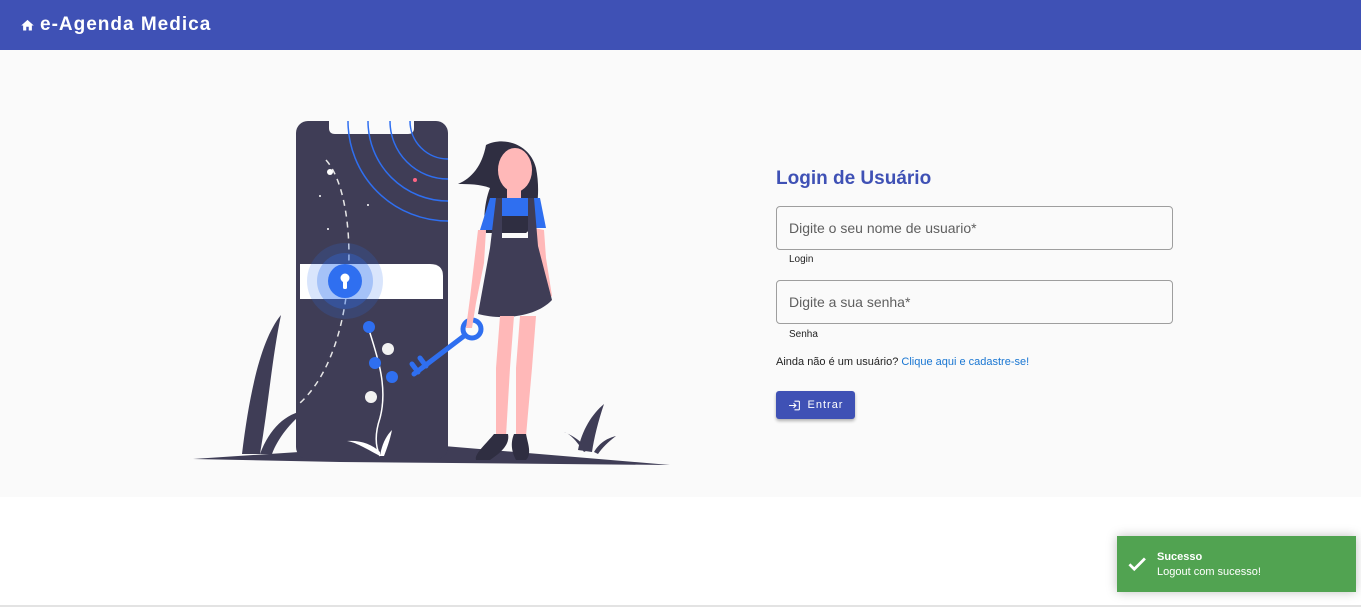  Describe the element at coordinates (371, 127) in the screenshot. I see `phone-notch` at that location.